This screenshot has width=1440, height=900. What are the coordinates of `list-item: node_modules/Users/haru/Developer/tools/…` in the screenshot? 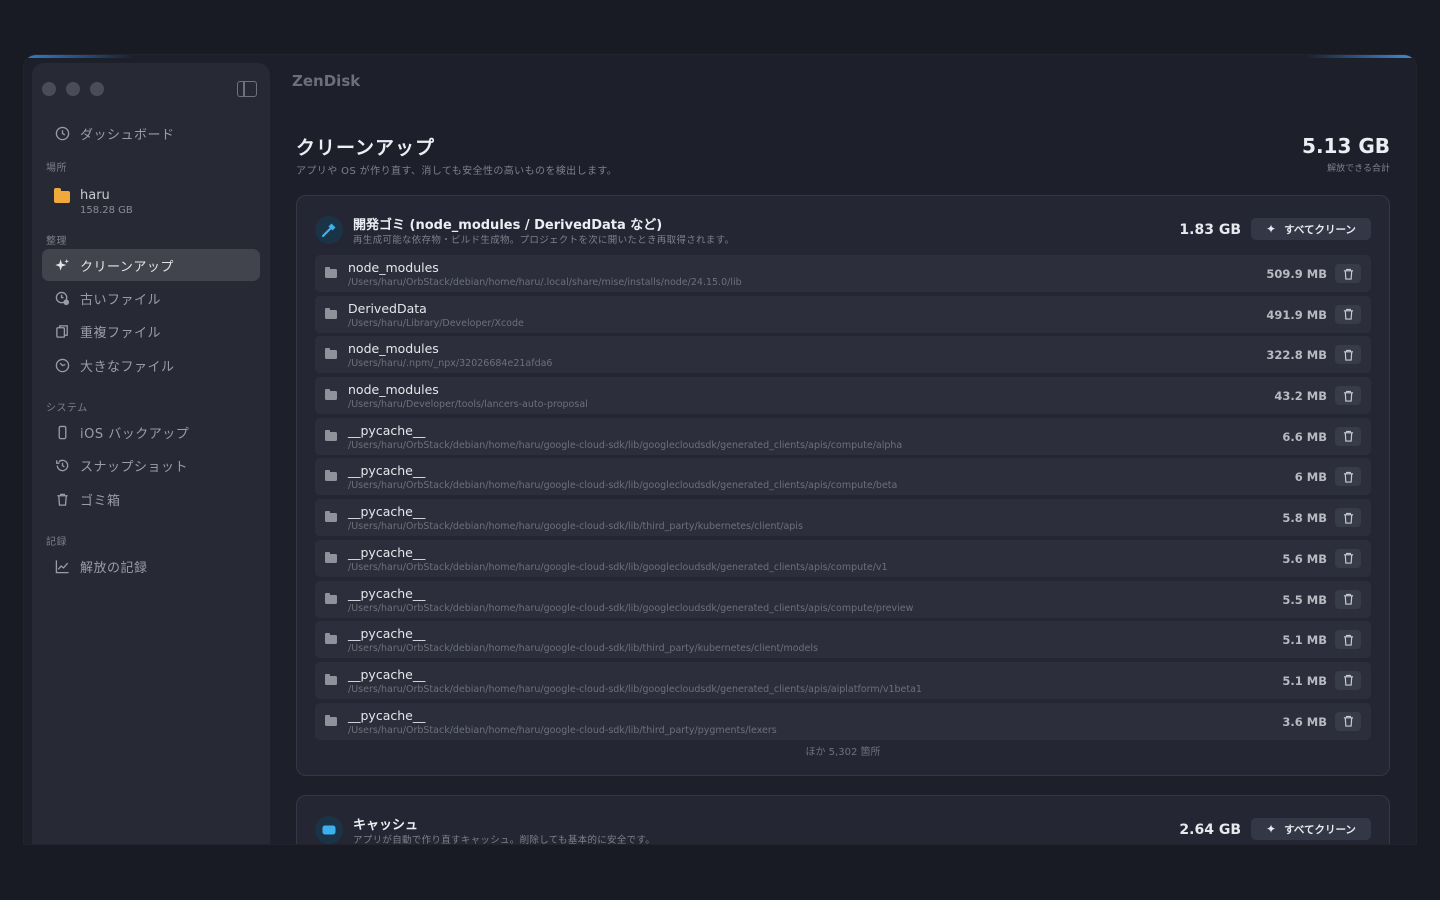 It's located at (843, 396).